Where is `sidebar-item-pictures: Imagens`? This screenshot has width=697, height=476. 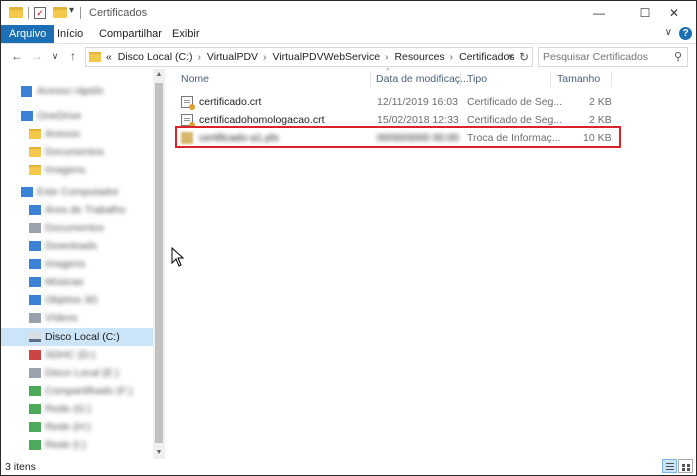
sidebar-item-pictures: Imagens is located at coordinates (77, 264).